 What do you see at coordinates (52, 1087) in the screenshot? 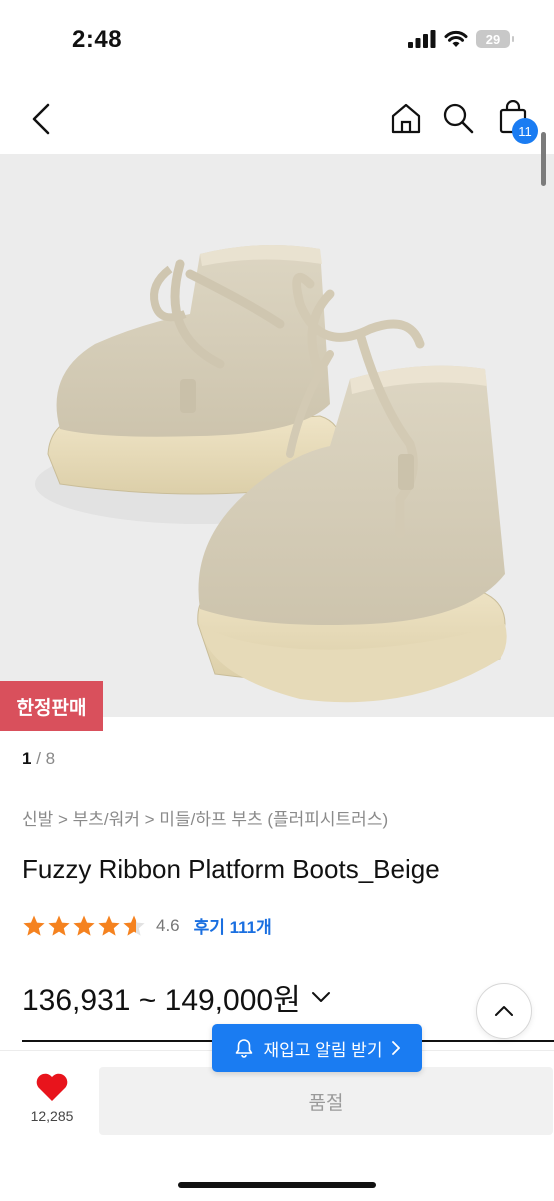
I see `heart-icon` at bounding box center [52, 1087].